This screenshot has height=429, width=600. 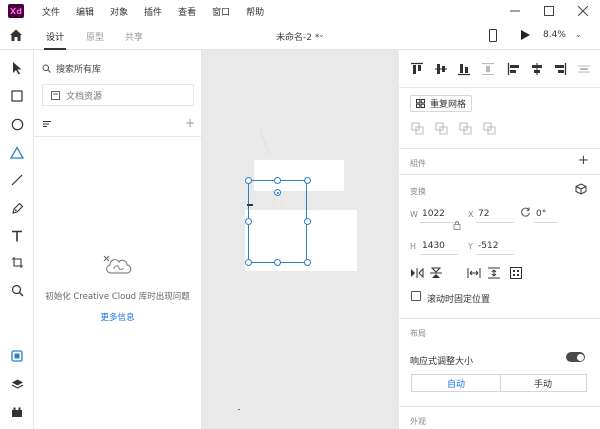 I want to click on rotation-field: 0°, so click(x=541, y=214).